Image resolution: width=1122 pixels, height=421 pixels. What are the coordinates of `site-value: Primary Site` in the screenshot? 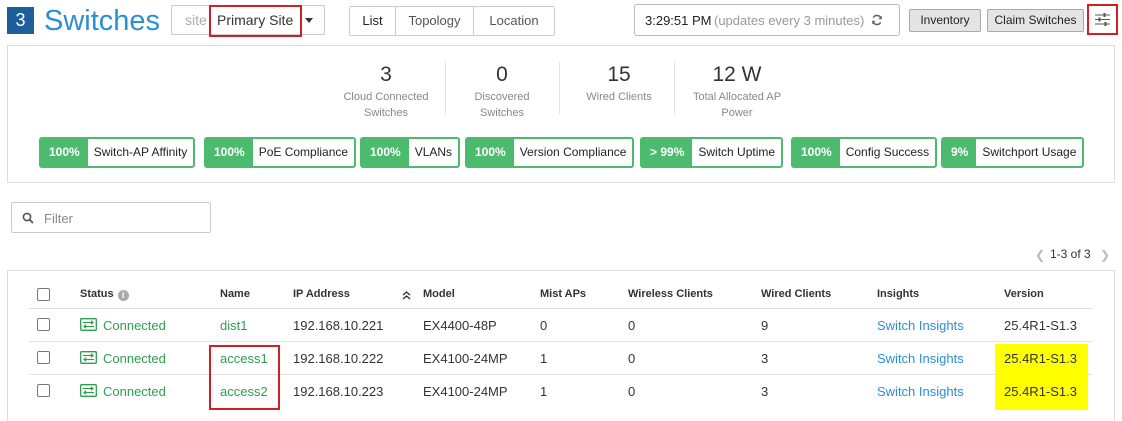 It's located at (255, 20).